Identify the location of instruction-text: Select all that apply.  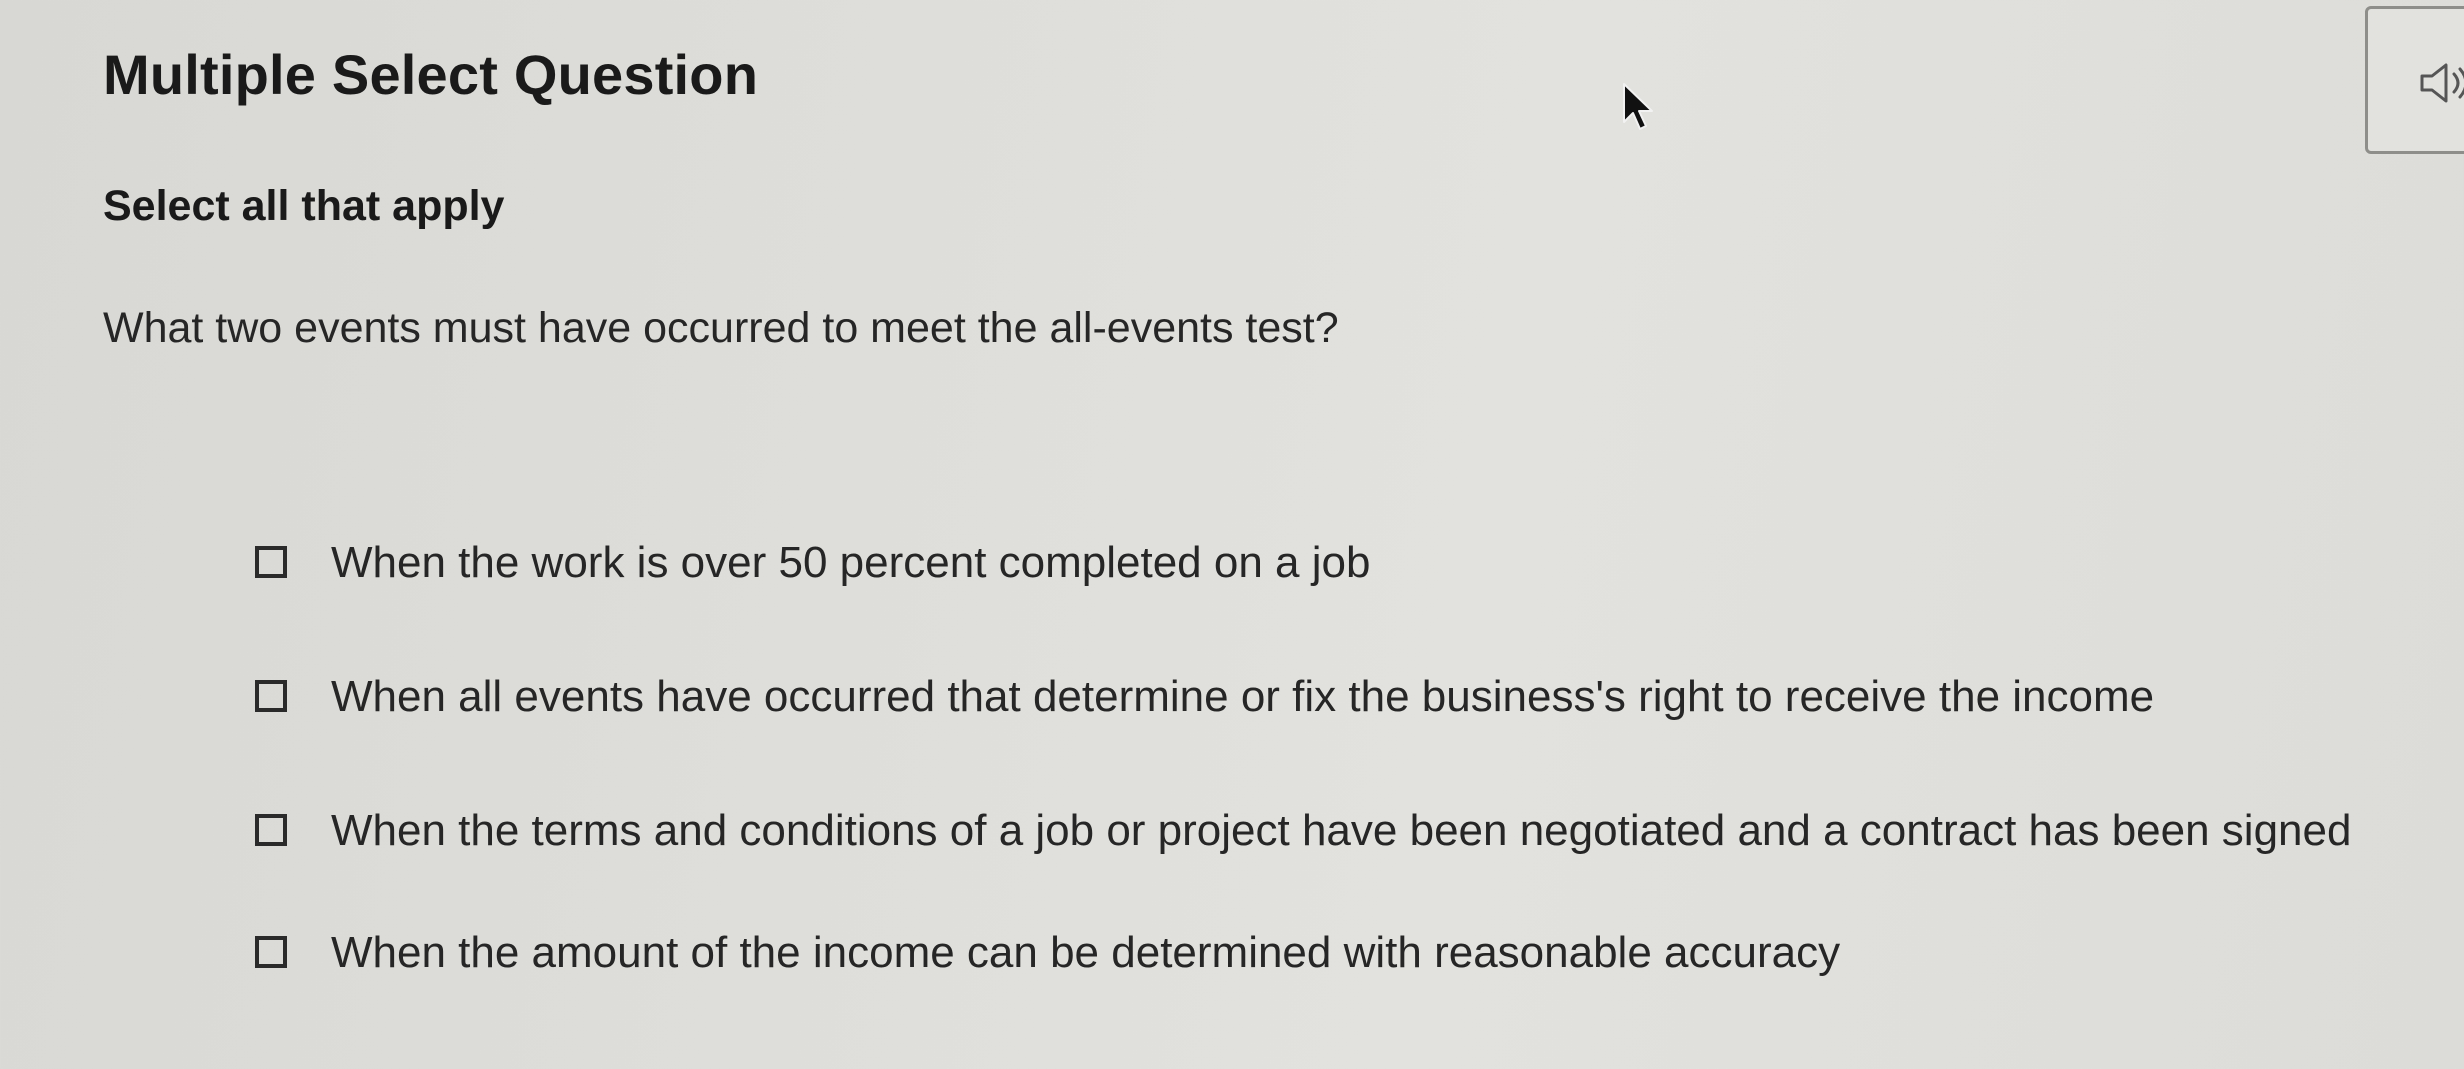
(304, 206).